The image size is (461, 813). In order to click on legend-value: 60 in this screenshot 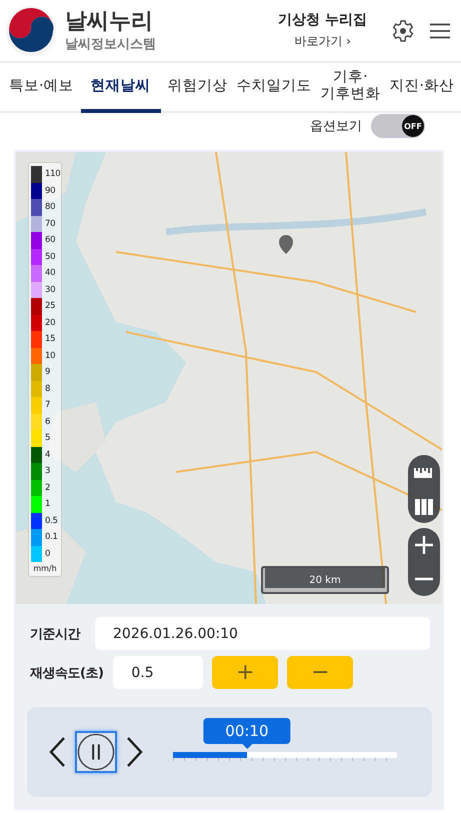, I will do `click(50, 240)`.